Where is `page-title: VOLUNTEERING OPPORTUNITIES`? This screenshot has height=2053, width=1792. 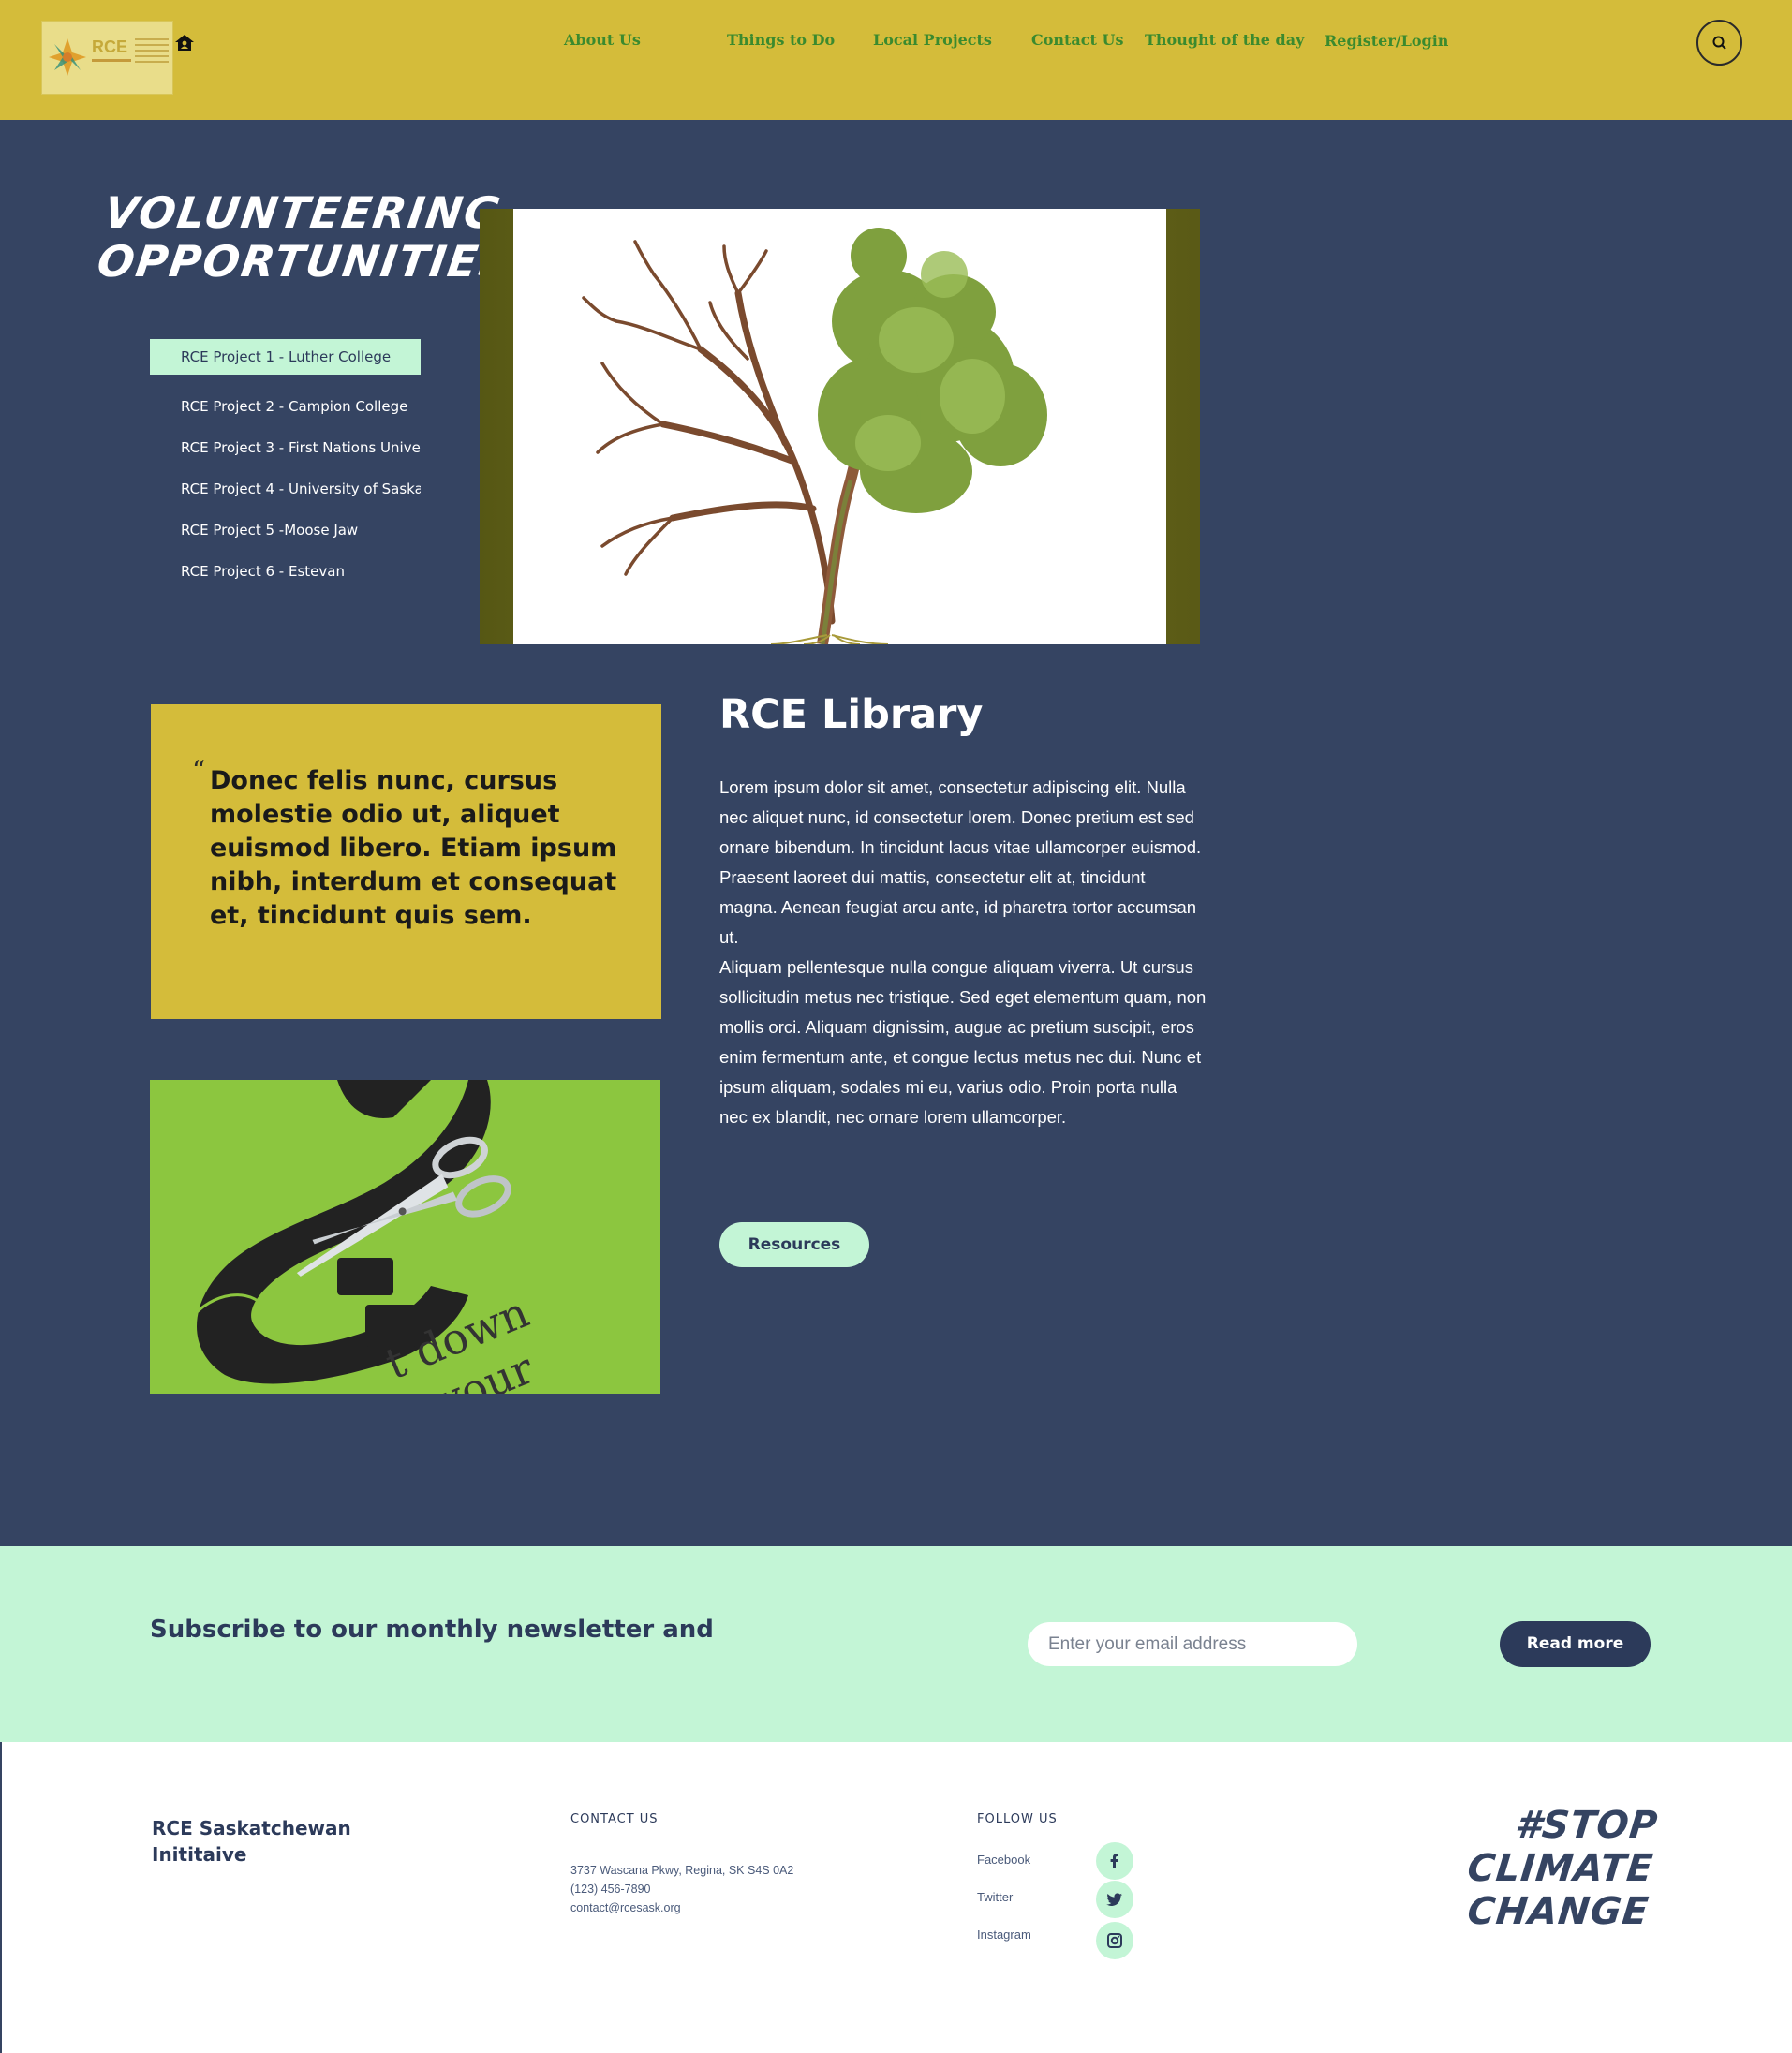 page-title: VOLUNTEERING OPPORTUNITIES is located at coordinates (308, 237).